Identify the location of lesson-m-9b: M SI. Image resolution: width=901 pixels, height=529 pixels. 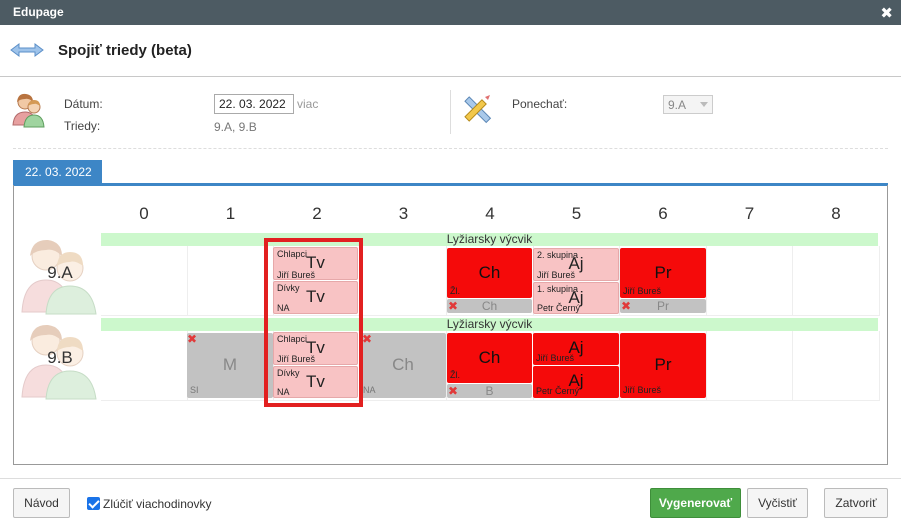
(230, 365).